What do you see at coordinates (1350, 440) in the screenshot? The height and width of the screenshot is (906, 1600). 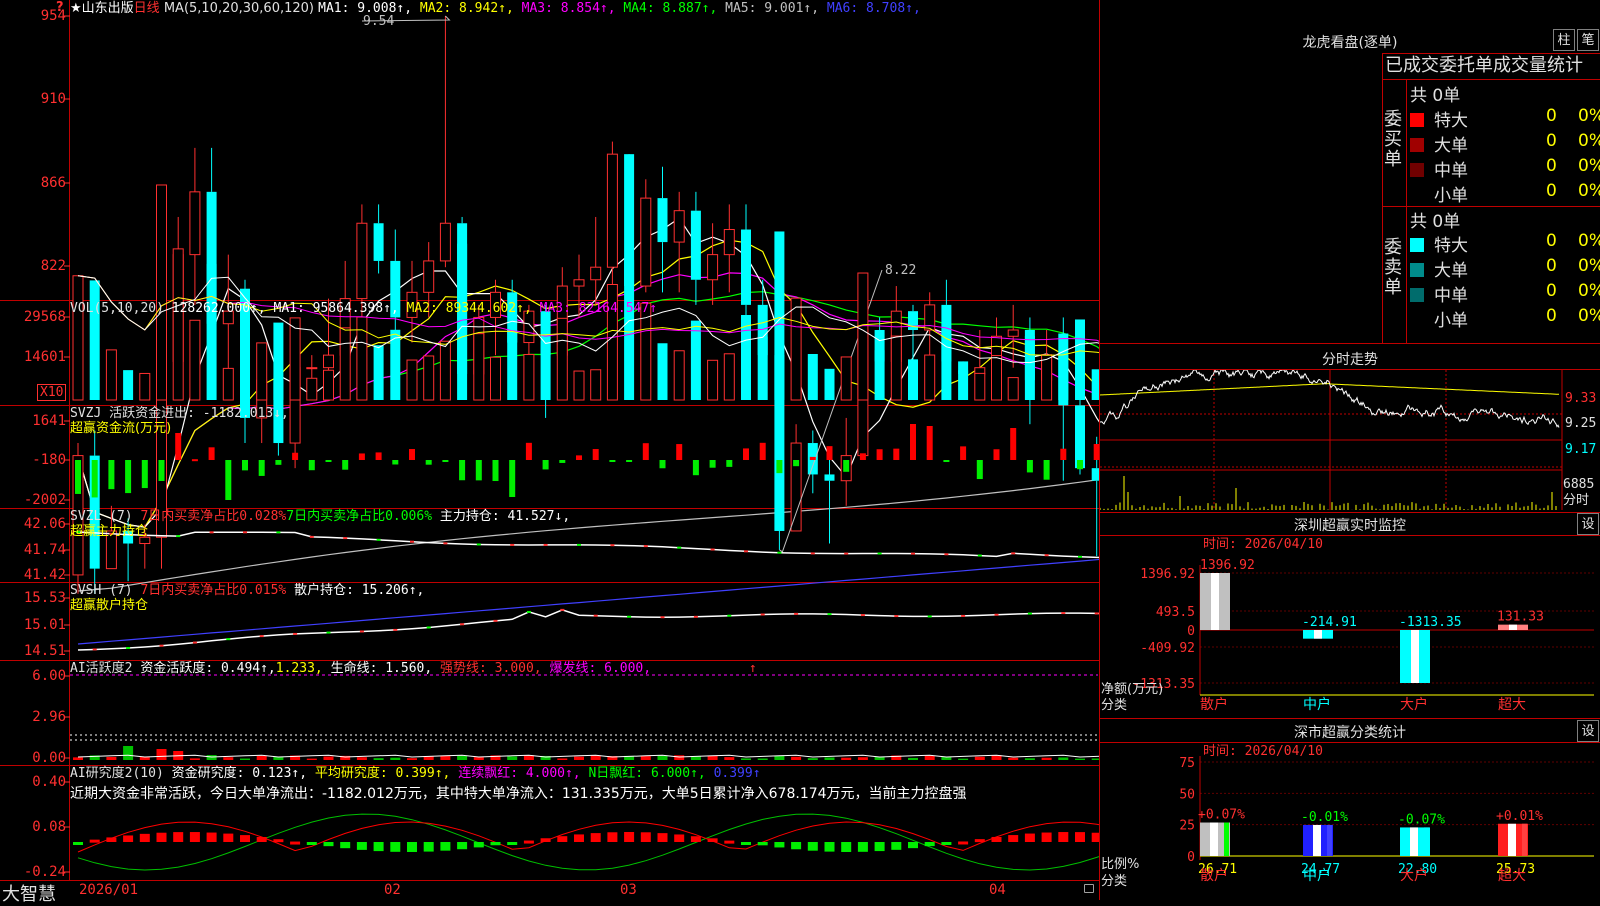 I see `intraday-chart` at bounding box center [1350, 440].